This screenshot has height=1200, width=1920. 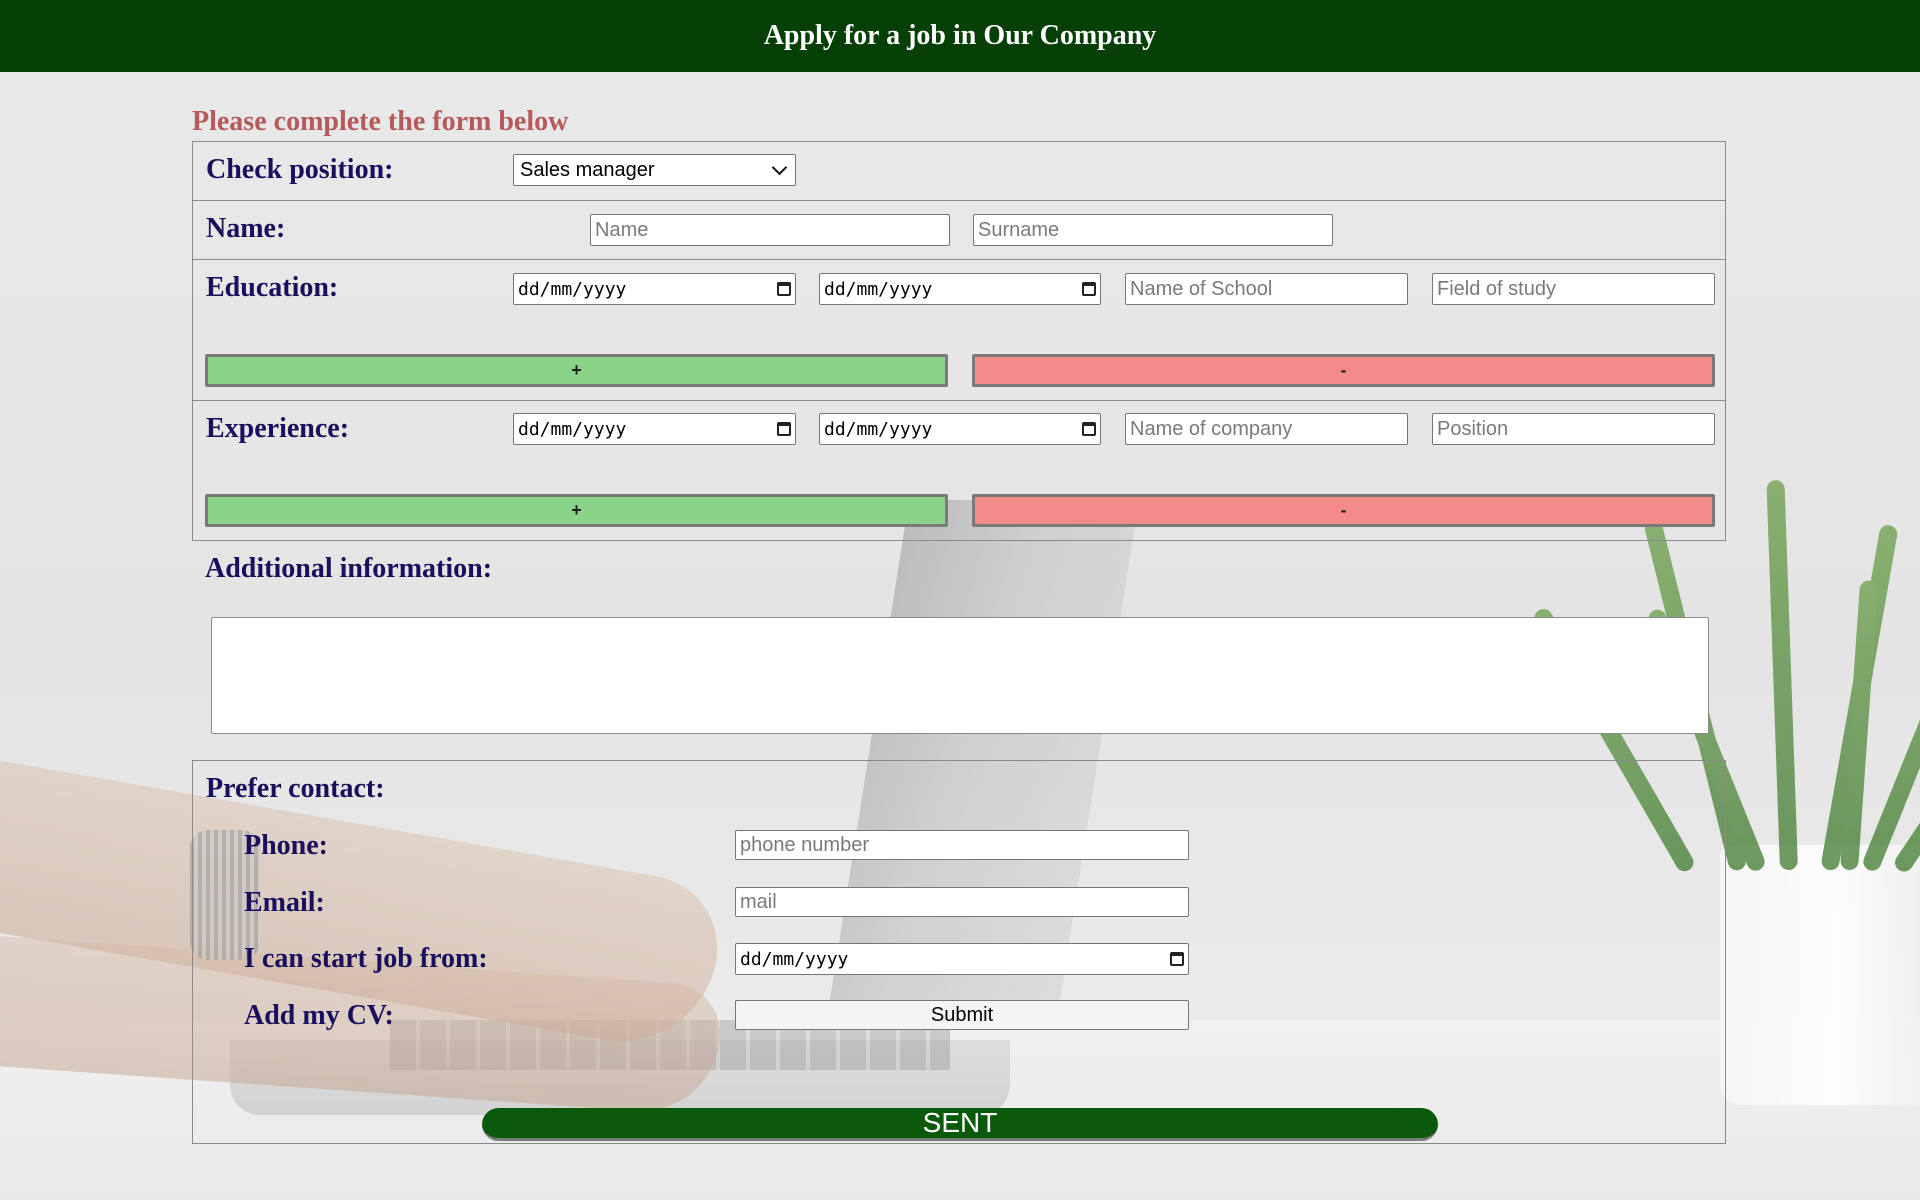 I want to click on add-experience-button: +, so click(x=576, y=510).